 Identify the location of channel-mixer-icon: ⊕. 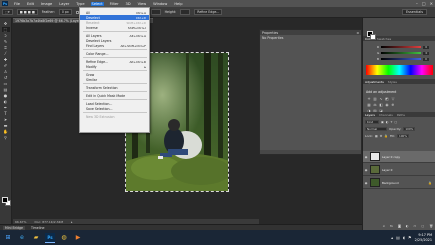
(393, 105).